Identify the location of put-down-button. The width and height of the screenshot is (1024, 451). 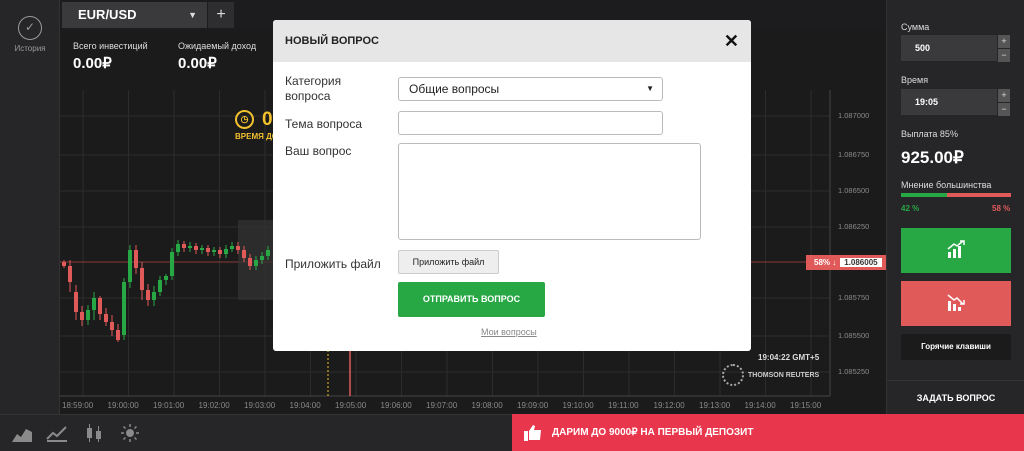
(956, 303).